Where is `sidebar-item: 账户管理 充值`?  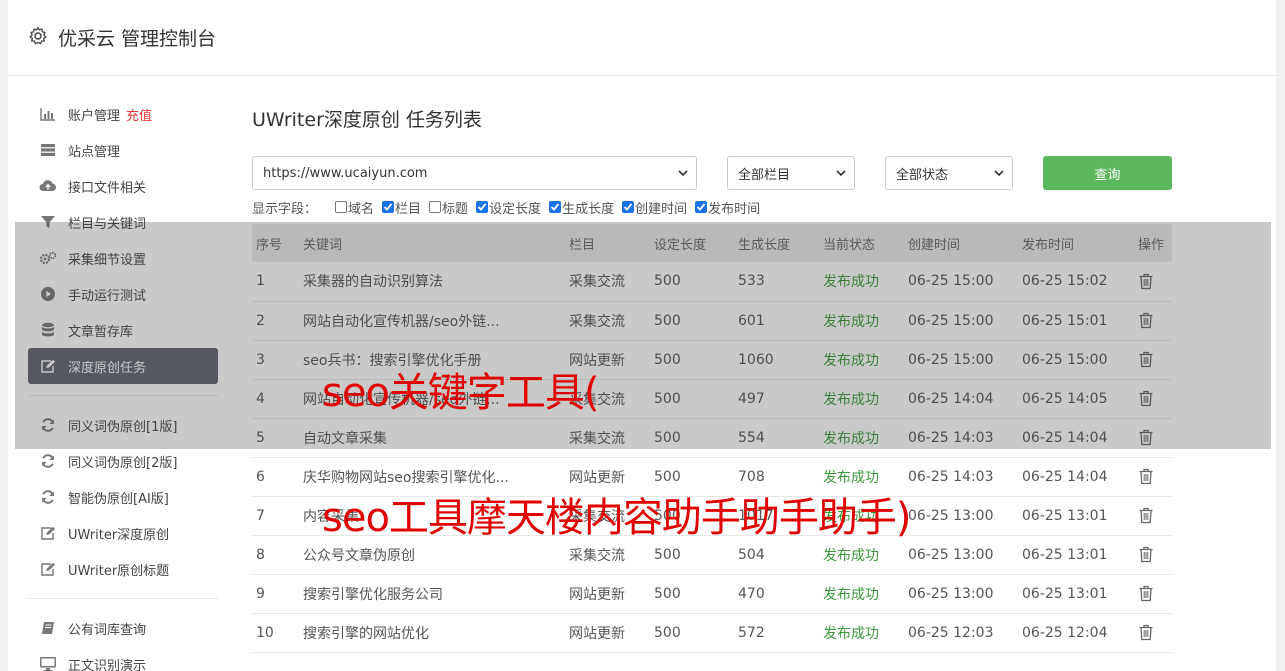
sidebar-item: 账户管理 充值 is located at coordinates (123, 114).